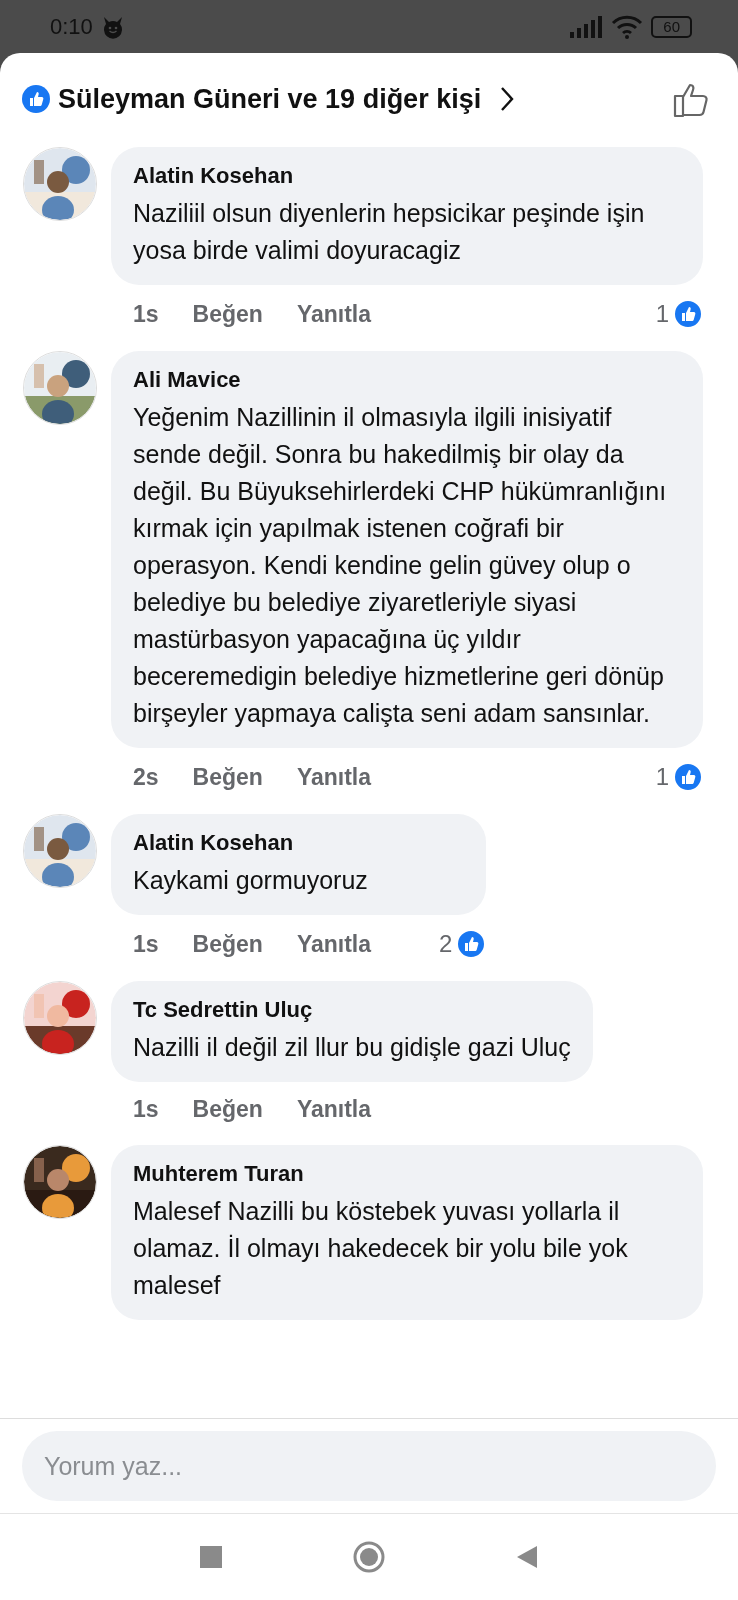  Describe the element at coordinates (251, 880) in the screenshot. I see `comment-text: Kaykami gormuyoruz` at that location.